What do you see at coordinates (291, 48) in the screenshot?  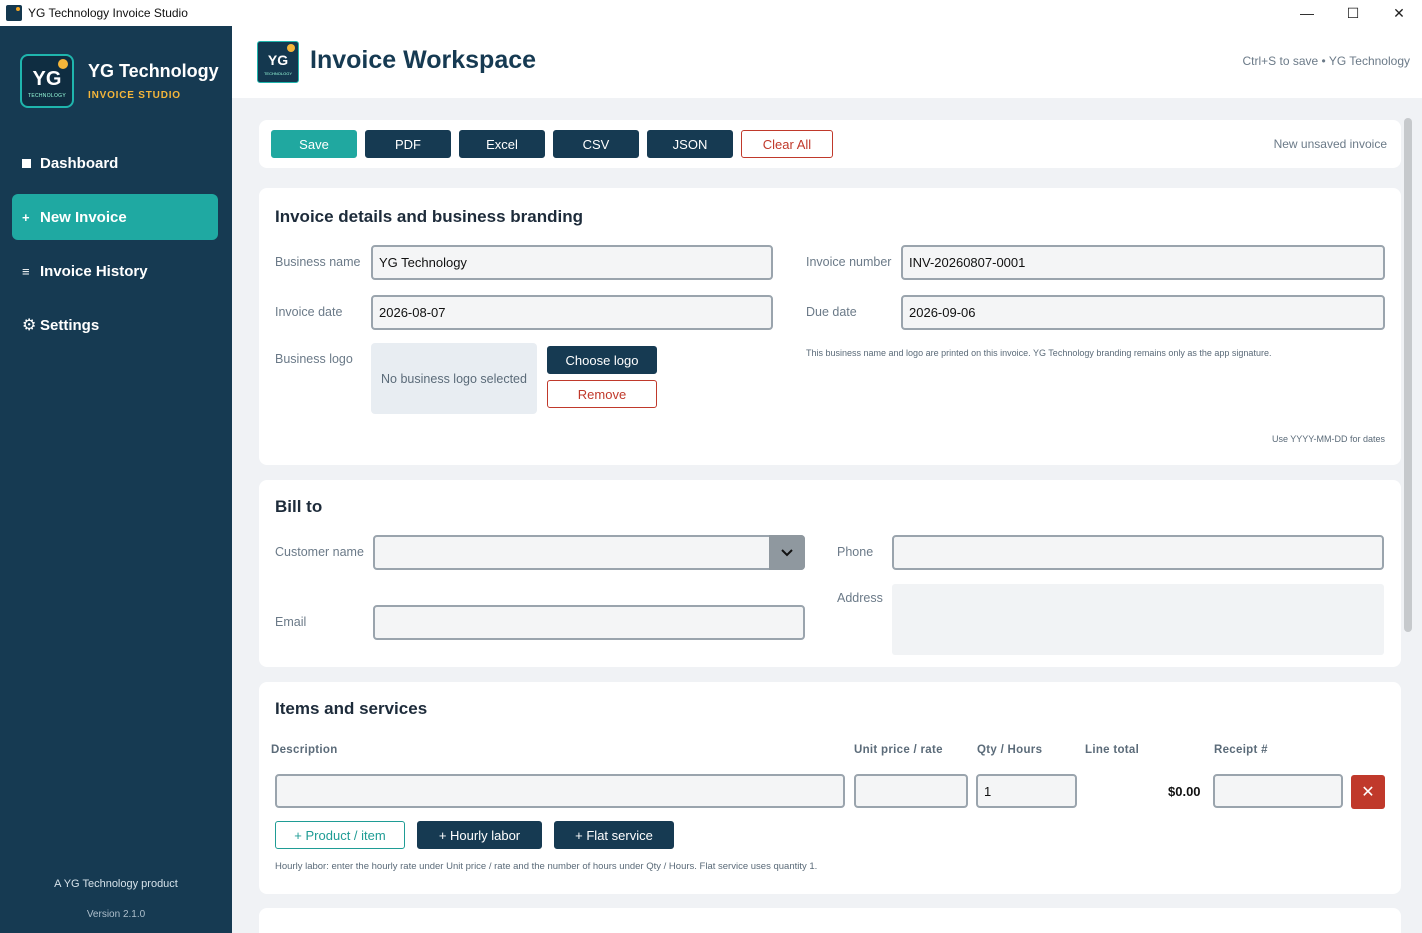 I see `header-dot-icon` at bounding box center [291, 48].